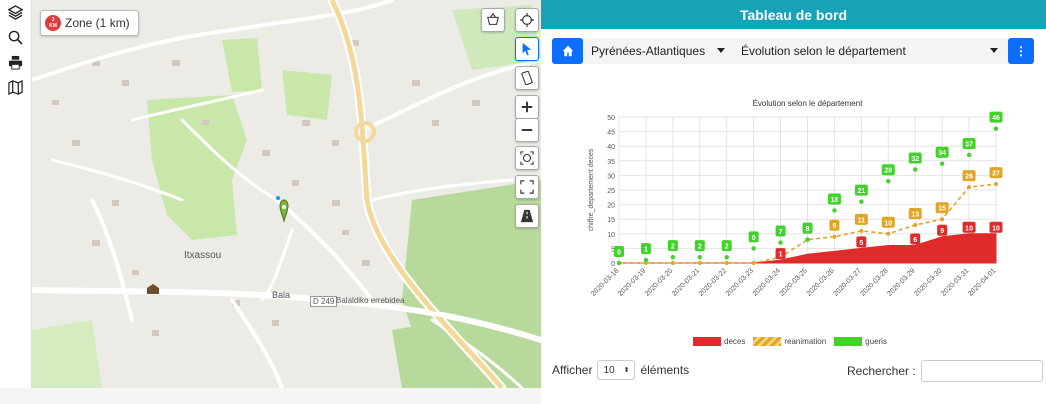 The height and width of the screenshot is (404, 1046). I want to click on gueris-data-label: 46, so click(996, 118).